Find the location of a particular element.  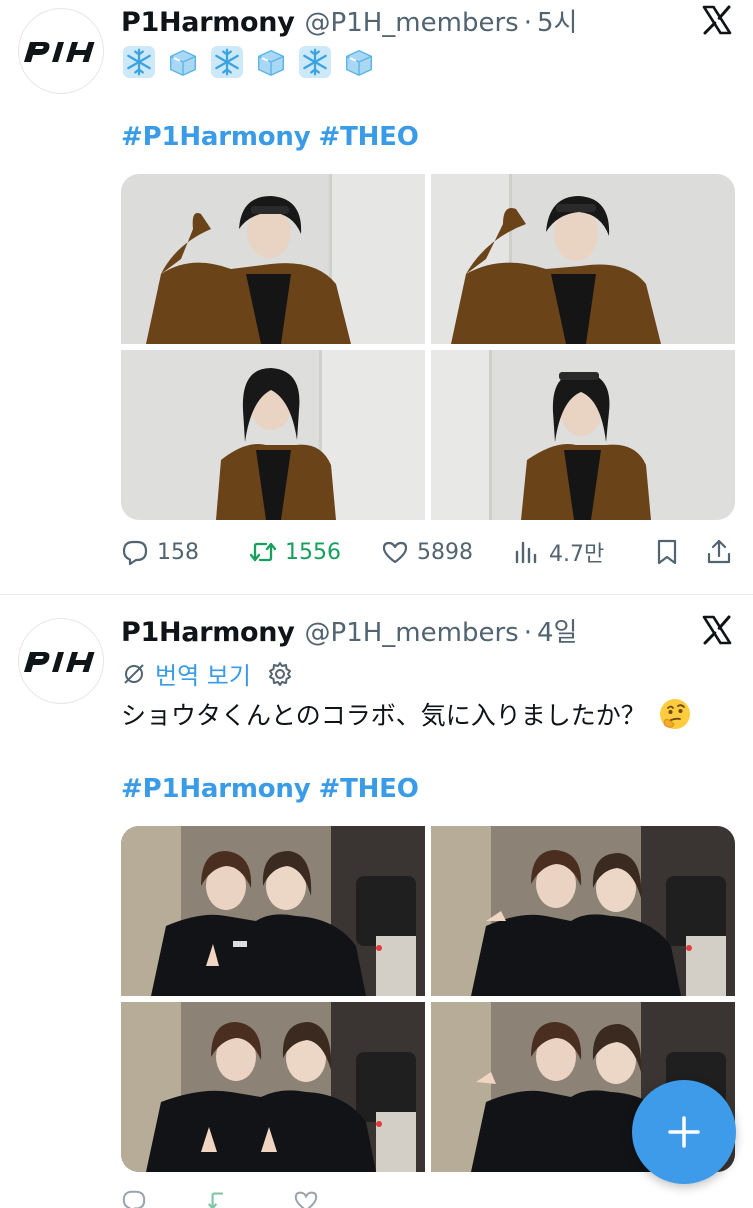

compose-button is located at coordinates (684, 1132).